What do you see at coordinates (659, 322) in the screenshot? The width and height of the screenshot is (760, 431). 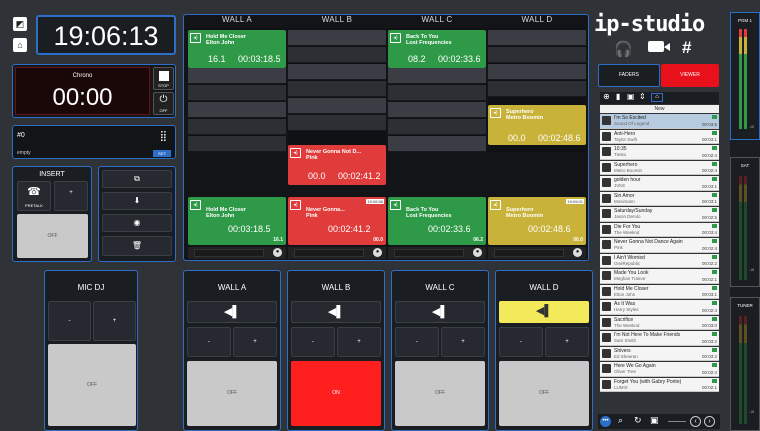 I see `library-item: Sacrifice The Weeknd 00:03:0` at bounding box center [659, 322].